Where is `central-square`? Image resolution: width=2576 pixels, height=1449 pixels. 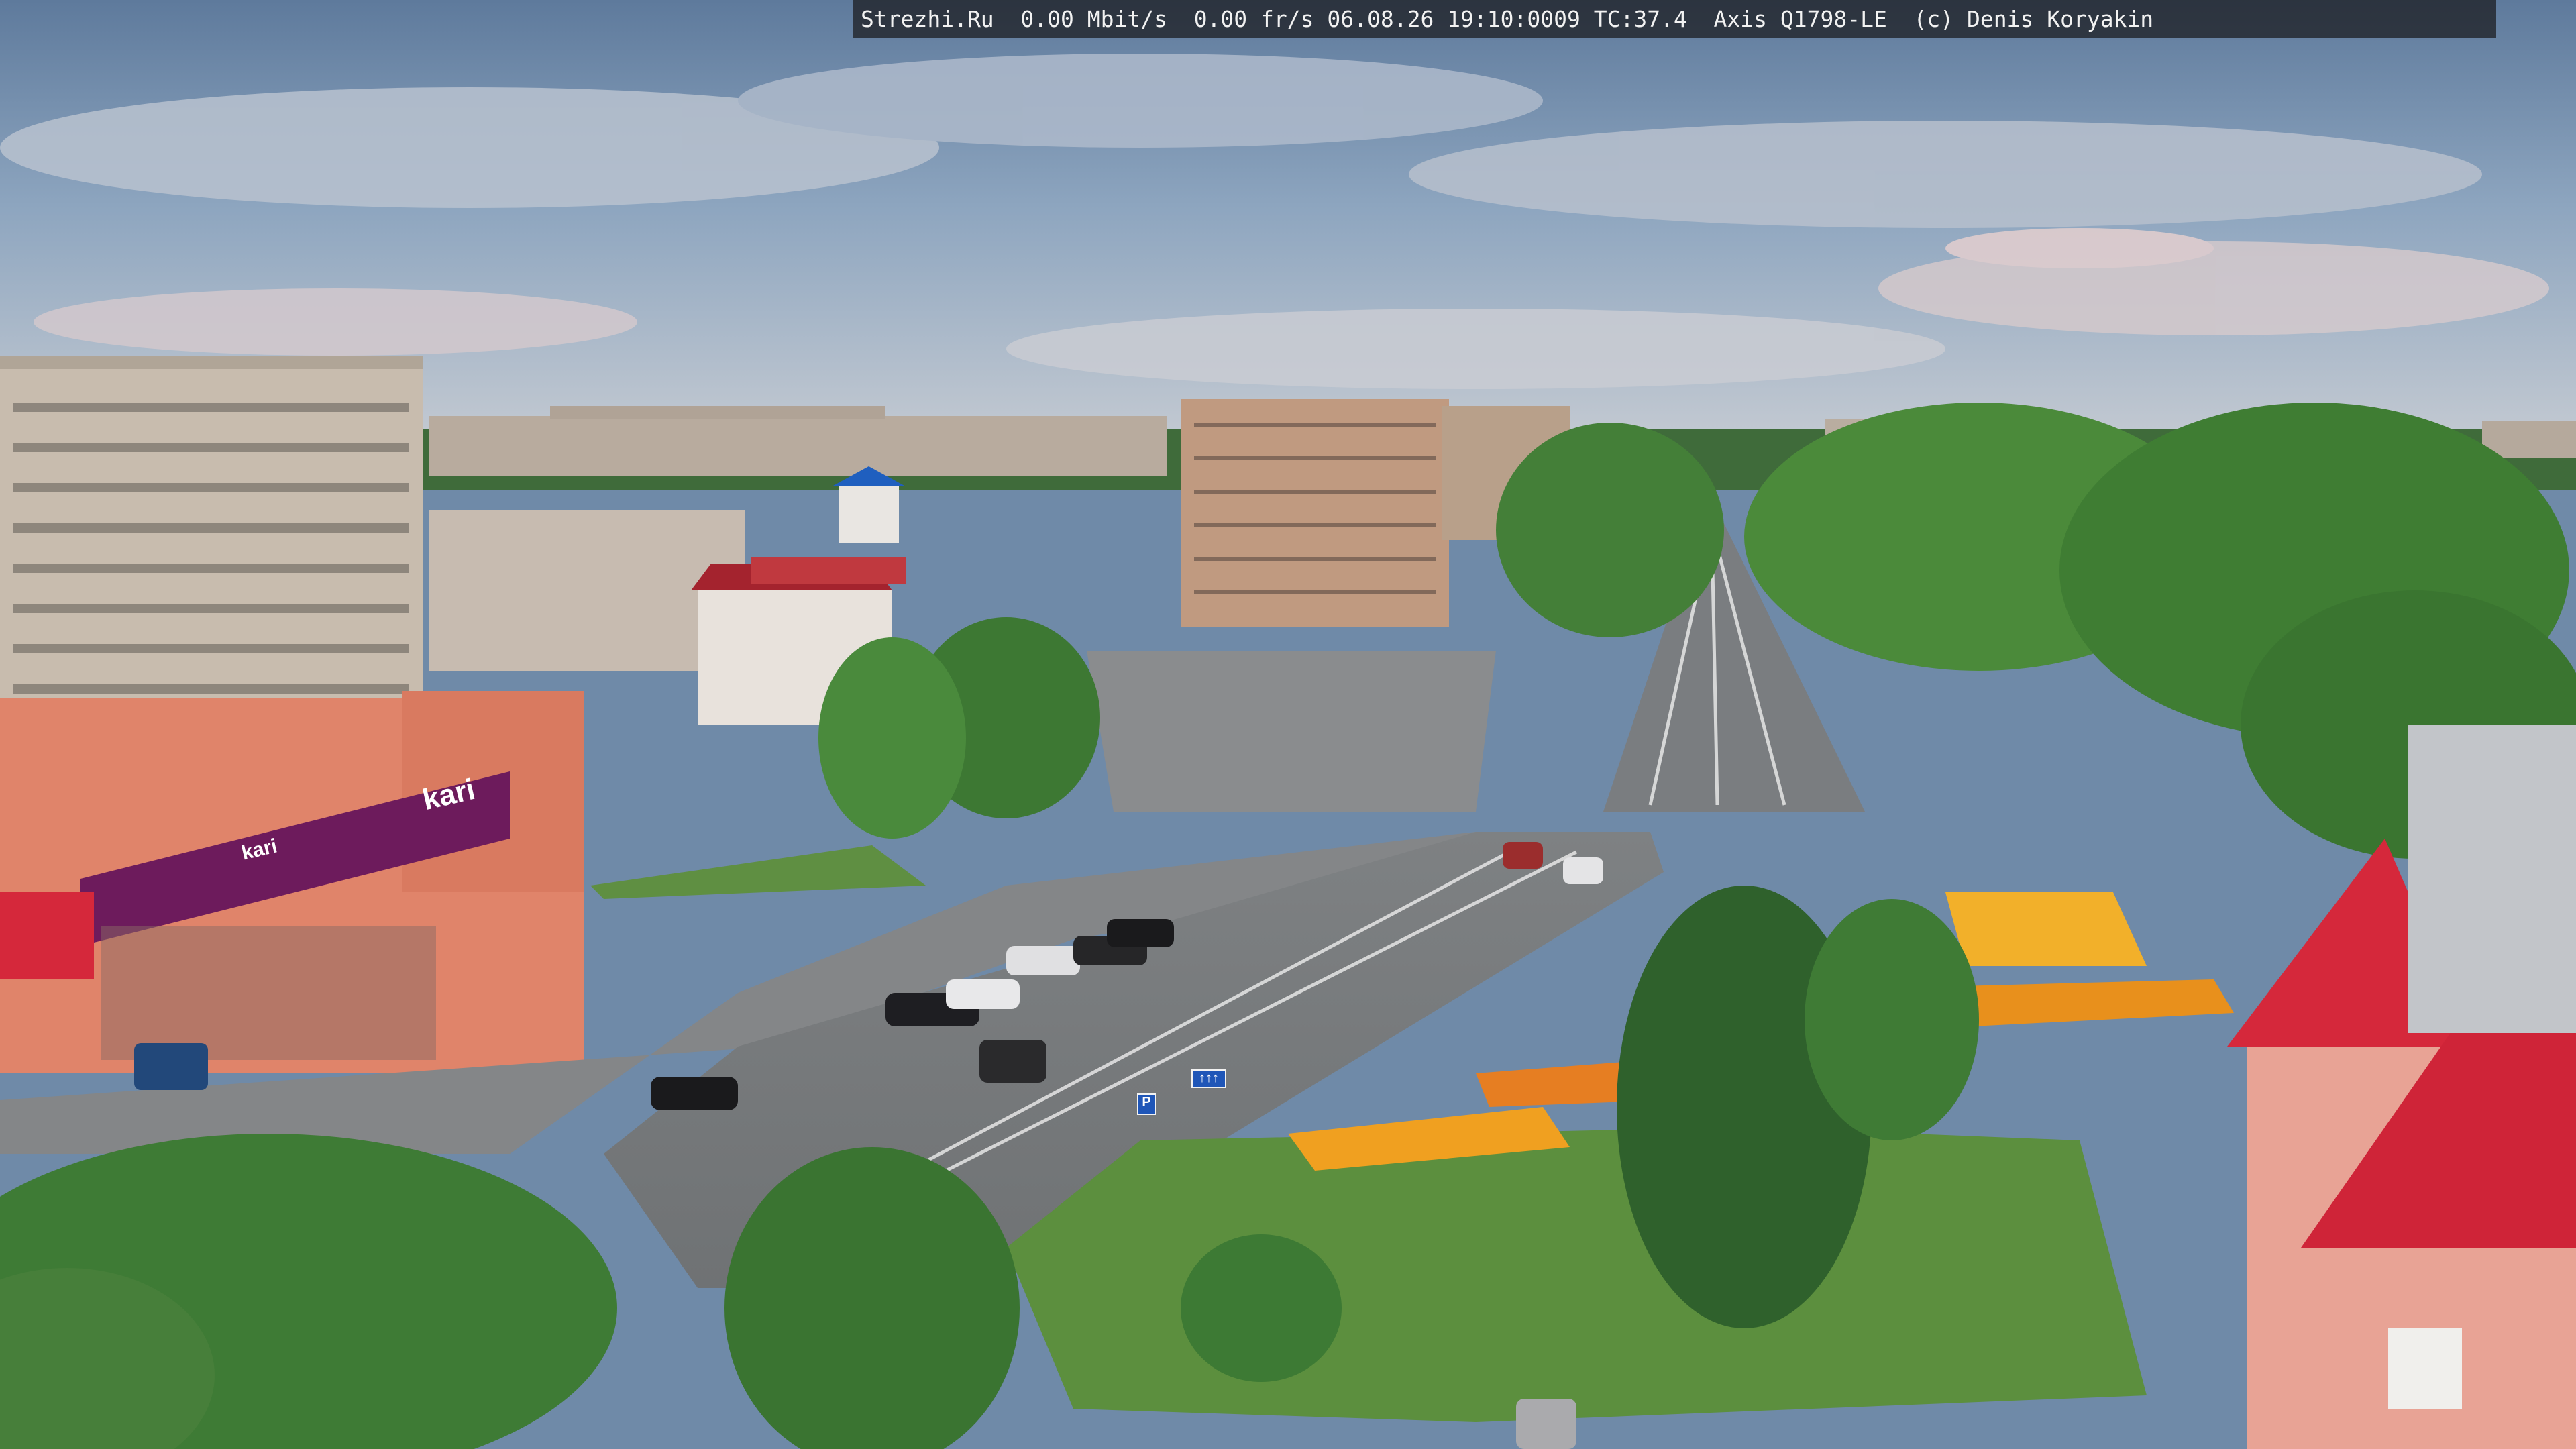 central-square is located at coordinates (1291, 731).